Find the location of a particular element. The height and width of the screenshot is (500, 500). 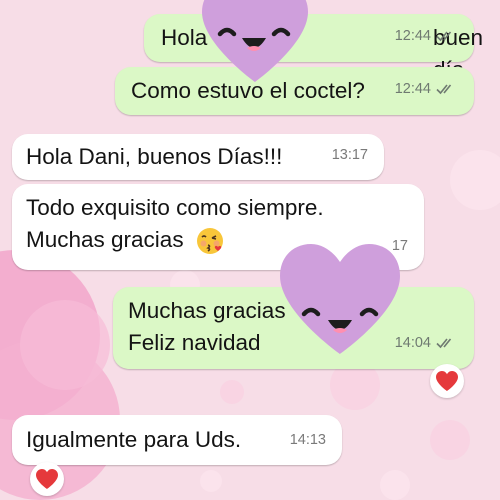

message-text: Hola Dani, buenos Días!!! is located at coordinates (154, 156).